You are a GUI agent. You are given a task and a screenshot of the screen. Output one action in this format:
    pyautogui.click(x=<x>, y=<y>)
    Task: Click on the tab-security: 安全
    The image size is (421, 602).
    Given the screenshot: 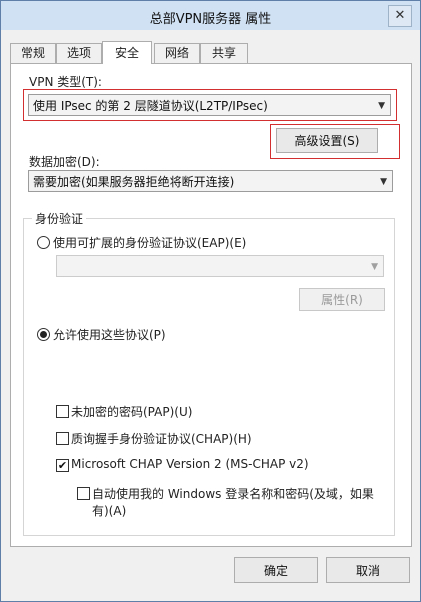 What is the action you would take?
    pyautogui.click(x=127, y=52)
    